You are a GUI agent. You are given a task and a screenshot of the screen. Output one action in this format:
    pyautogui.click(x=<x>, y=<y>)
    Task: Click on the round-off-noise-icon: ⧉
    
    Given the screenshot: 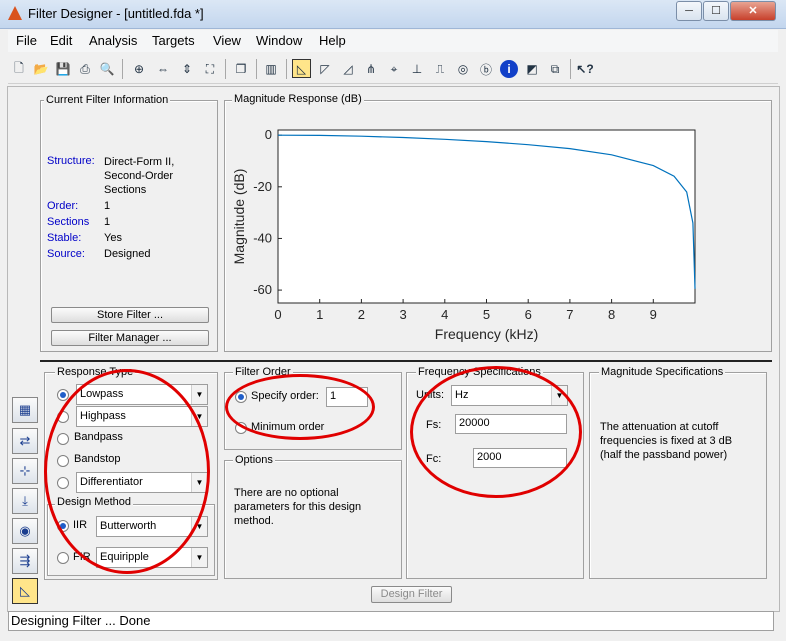 What is the action you would take?
    pyautogui.click(x=555, y=69)
    